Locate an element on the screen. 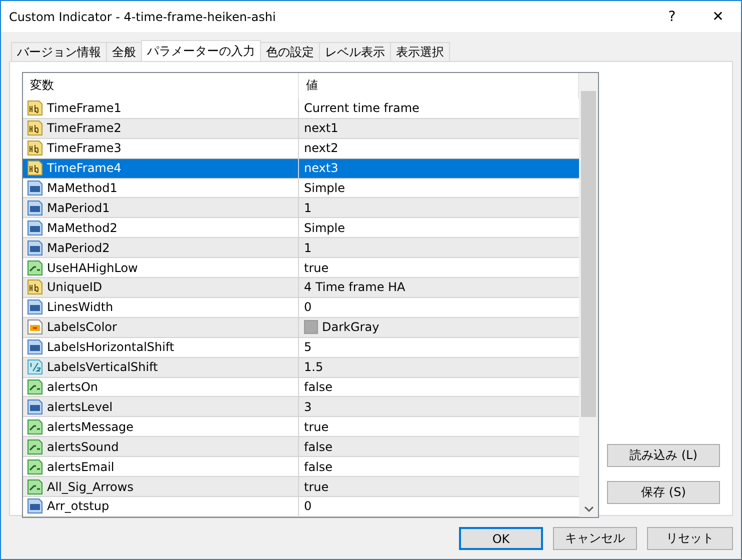 This screenshot has width=742, height=560. parameter-name: UseHAHighLow is located at coordinates (92, 267).